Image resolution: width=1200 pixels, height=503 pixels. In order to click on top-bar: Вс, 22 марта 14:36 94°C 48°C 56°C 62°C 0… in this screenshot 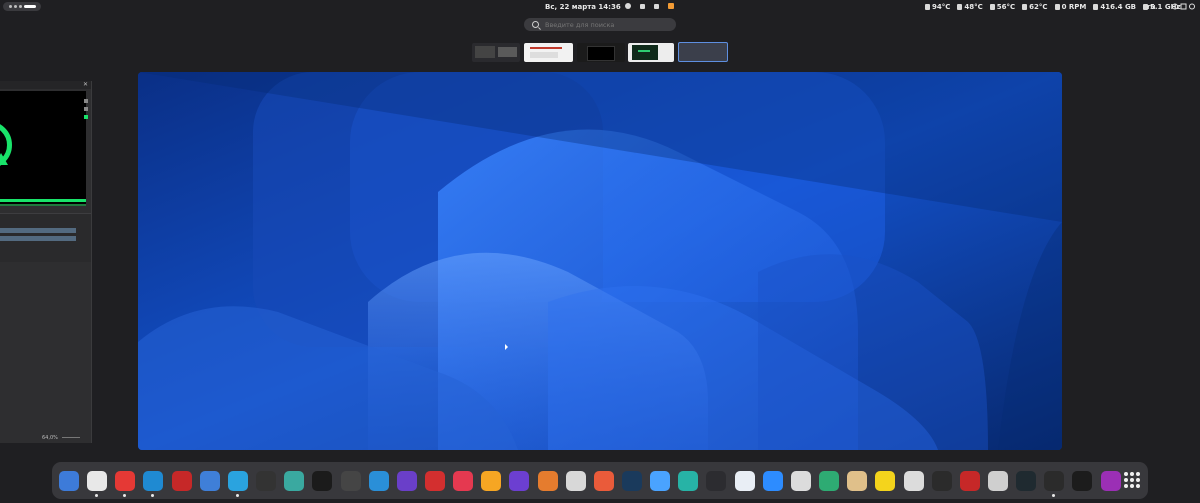, I will do `click(600, 7)`.